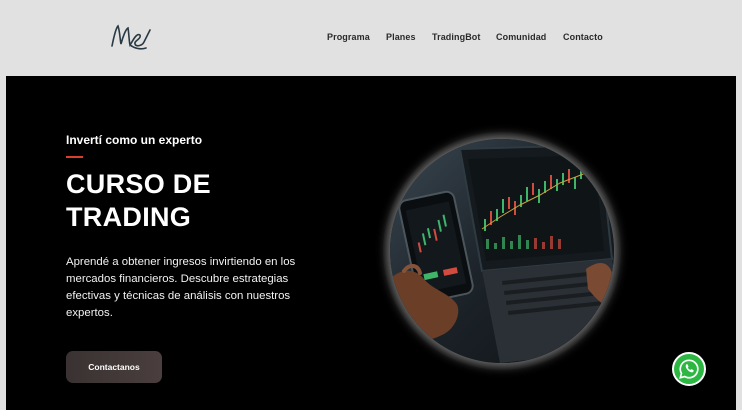  What do you see at coordinates (348, 37) in the screenshot?
I see `nav-programa: Programa` at bounding box center [348, 37].